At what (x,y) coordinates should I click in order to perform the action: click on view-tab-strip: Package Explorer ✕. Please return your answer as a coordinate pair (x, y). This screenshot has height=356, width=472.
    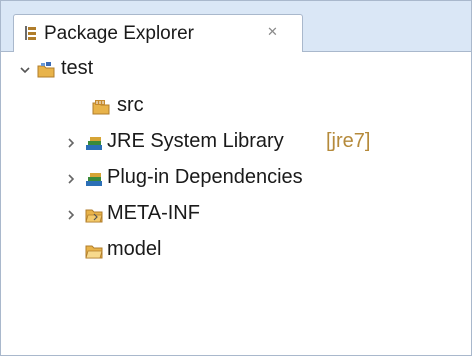
    Looking at the image, I should click on (236, 26).